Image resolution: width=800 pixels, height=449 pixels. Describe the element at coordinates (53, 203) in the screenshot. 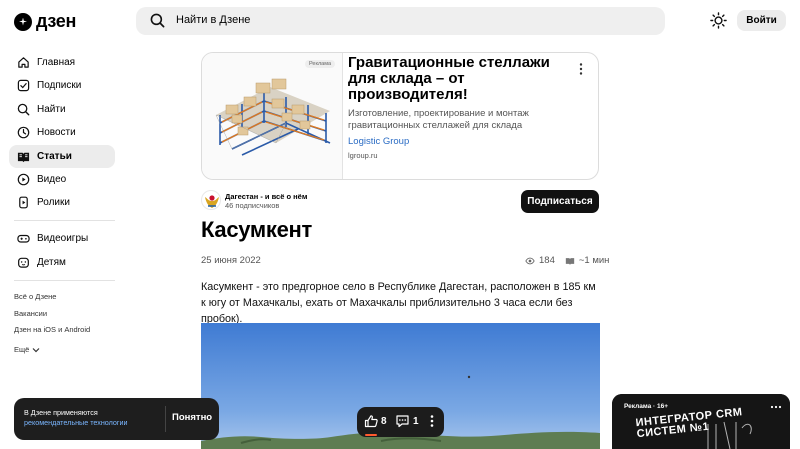

I see `sidebar-item-label: Ролики` at that location.